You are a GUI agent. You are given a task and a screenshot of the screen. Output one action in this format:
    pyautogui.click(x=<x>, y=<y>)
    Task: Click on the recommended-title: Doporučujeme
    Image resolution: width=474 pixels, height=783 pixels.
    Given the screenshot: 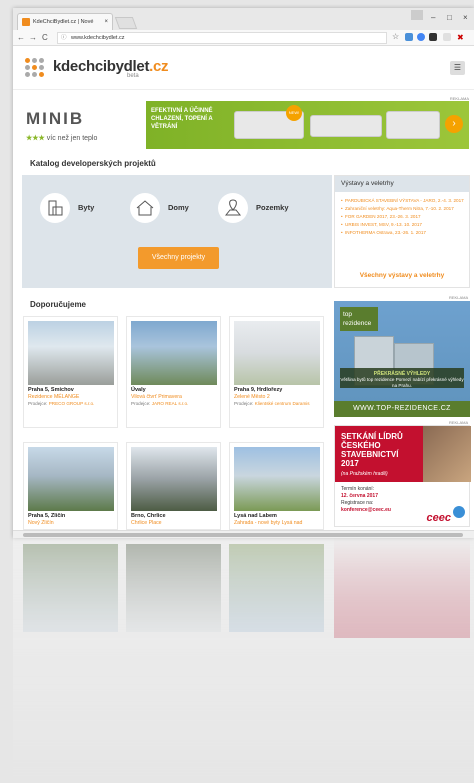 What is the action you would take?
    pyautogui.click(x=58, y=304)
    